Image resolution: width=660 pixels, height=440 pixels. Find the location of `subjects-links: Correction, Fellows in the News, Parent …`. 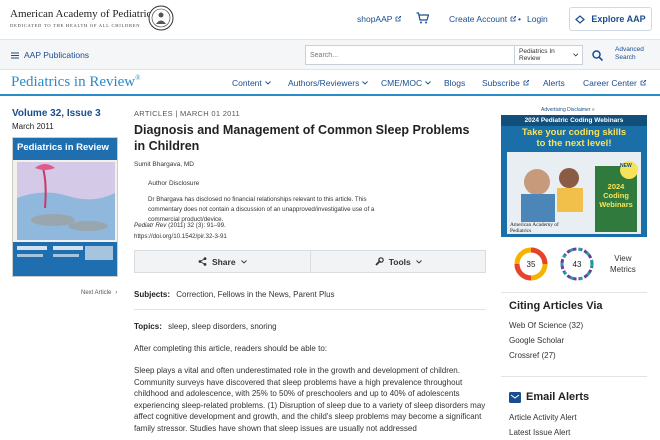

subjects-links: Correction, Fellows in the News, Parent … is located at coordinates (255, 294).